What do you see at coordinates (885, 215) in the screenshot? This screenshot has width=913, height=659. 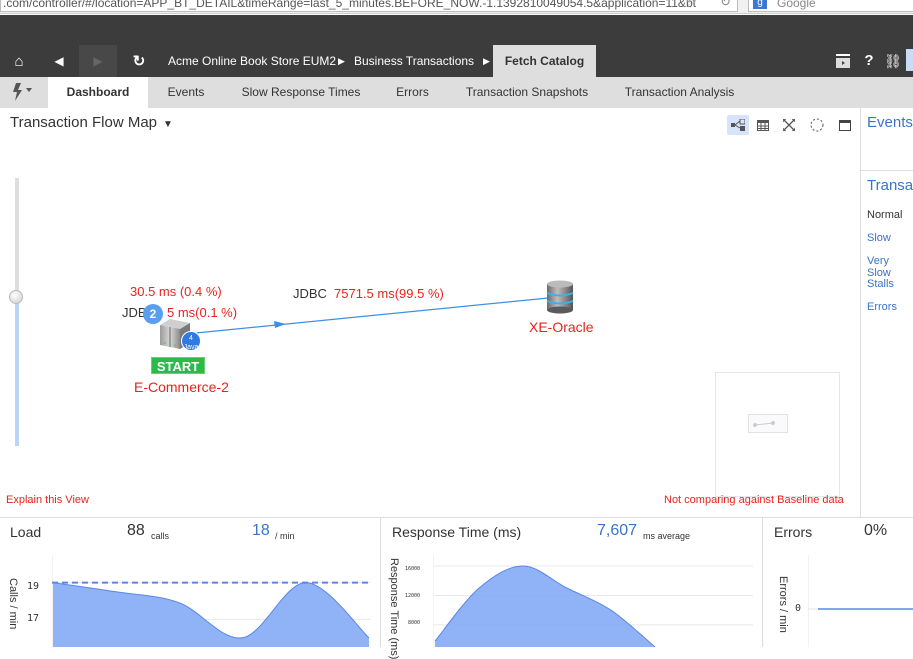 I see `sidebar-item-normal: Normal` at bounding box center [885, 215].